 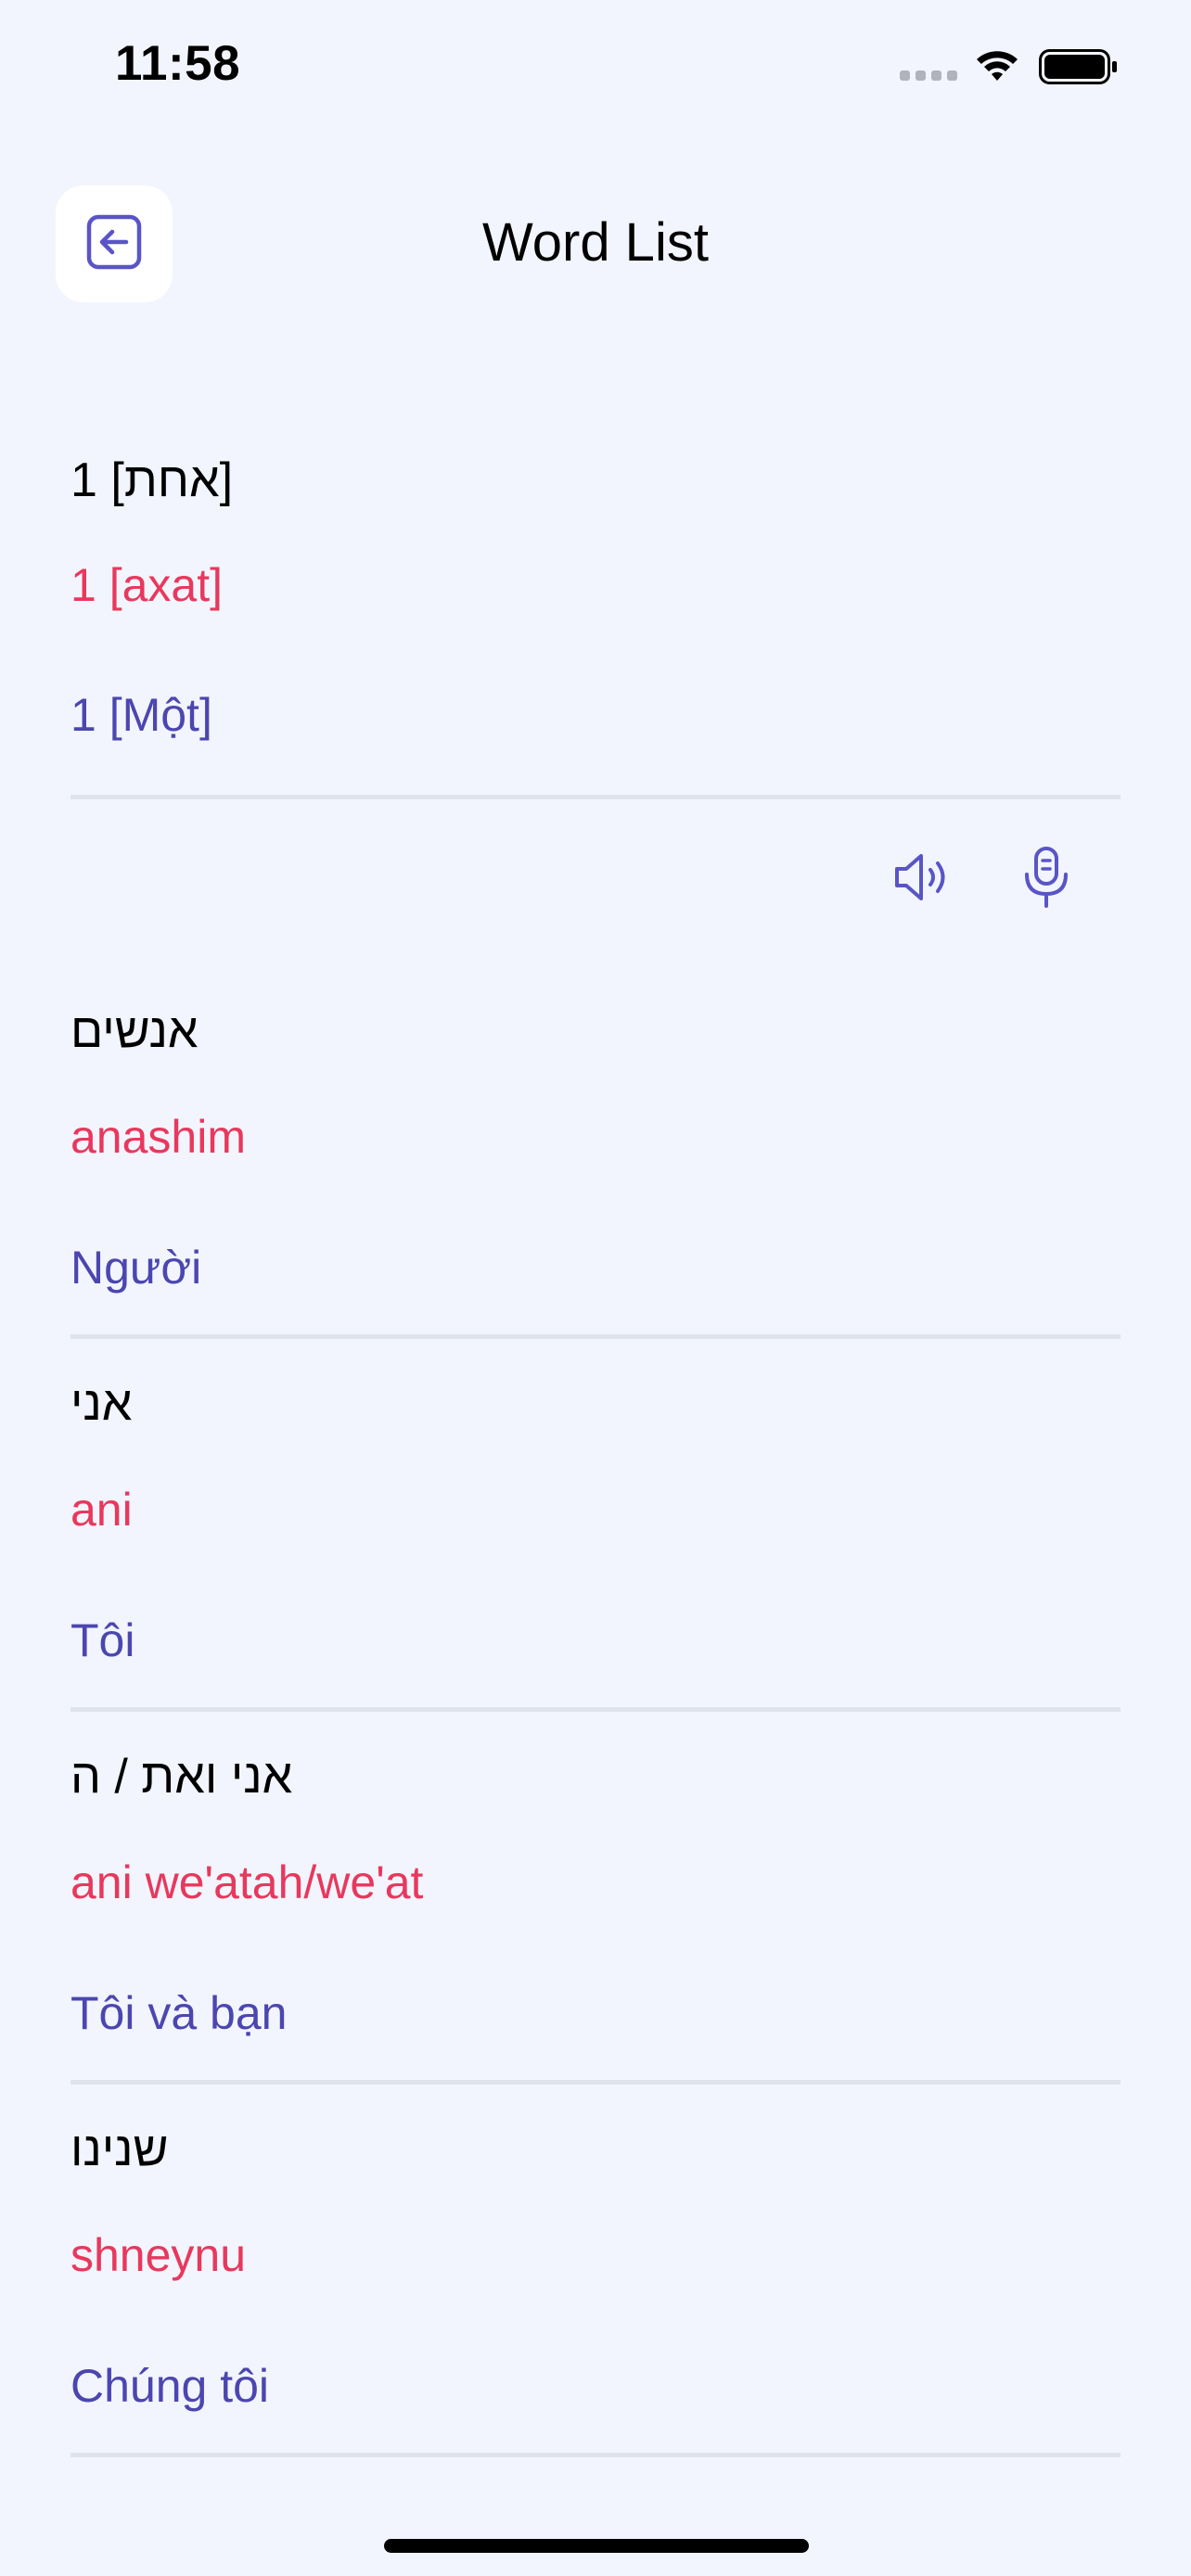 What do you see at coordinates (595, 883) in the screenshot?
I see `word-actions` at bounding box center [595, 883].